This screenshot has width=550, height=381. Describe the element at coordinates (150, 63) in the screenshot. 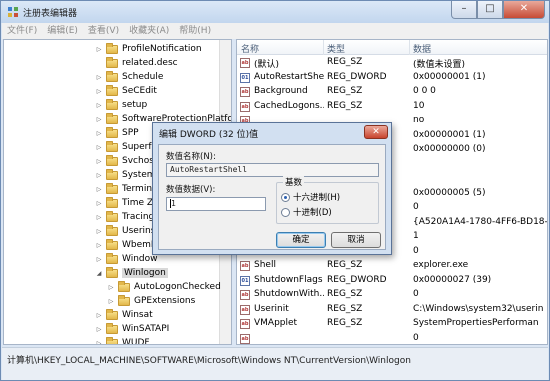

I see `tree-item-label: related.desc` at that location.